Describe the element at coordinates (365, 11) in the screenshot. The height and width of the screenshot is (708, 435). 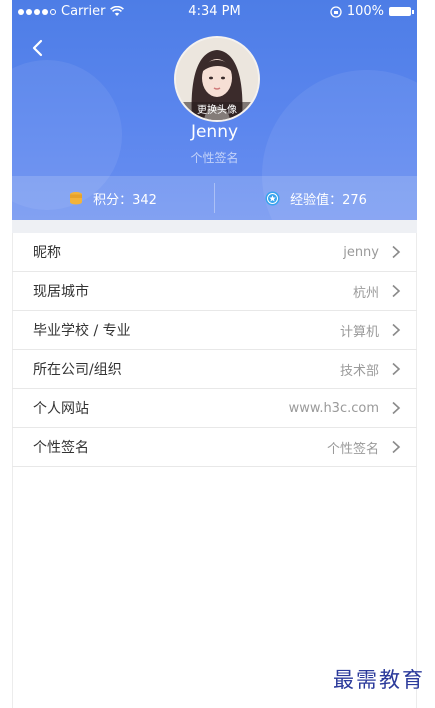
I see `battery-percent: 100%` at that location.